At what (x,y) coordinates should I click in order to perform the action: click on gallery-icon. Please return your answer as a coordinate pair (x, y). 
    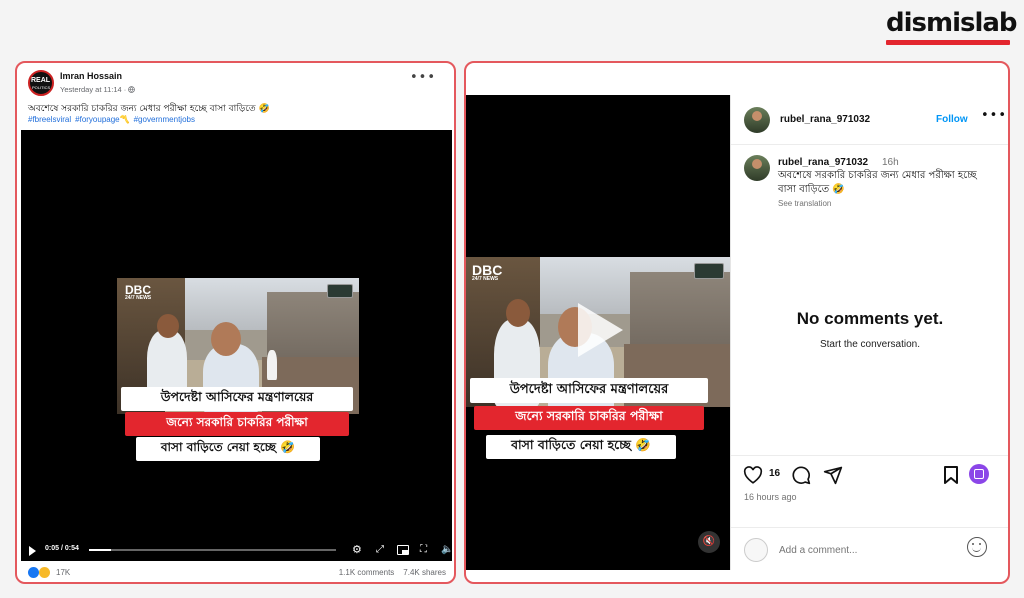
    Looking at the image, I should click on (979, 474).